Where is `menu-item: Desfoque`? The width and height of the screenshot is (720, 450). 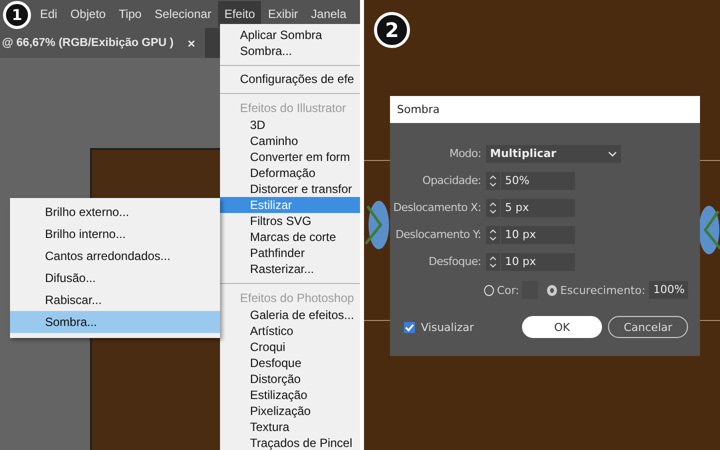 menu-item: Desfoque is located at coordinates (290, 363).